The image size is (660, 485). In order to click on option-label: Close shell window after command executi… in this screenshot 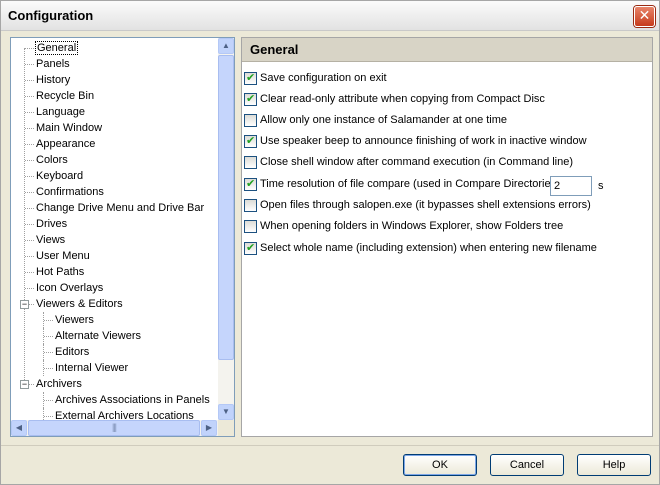, I will do `click(417, 162)`.